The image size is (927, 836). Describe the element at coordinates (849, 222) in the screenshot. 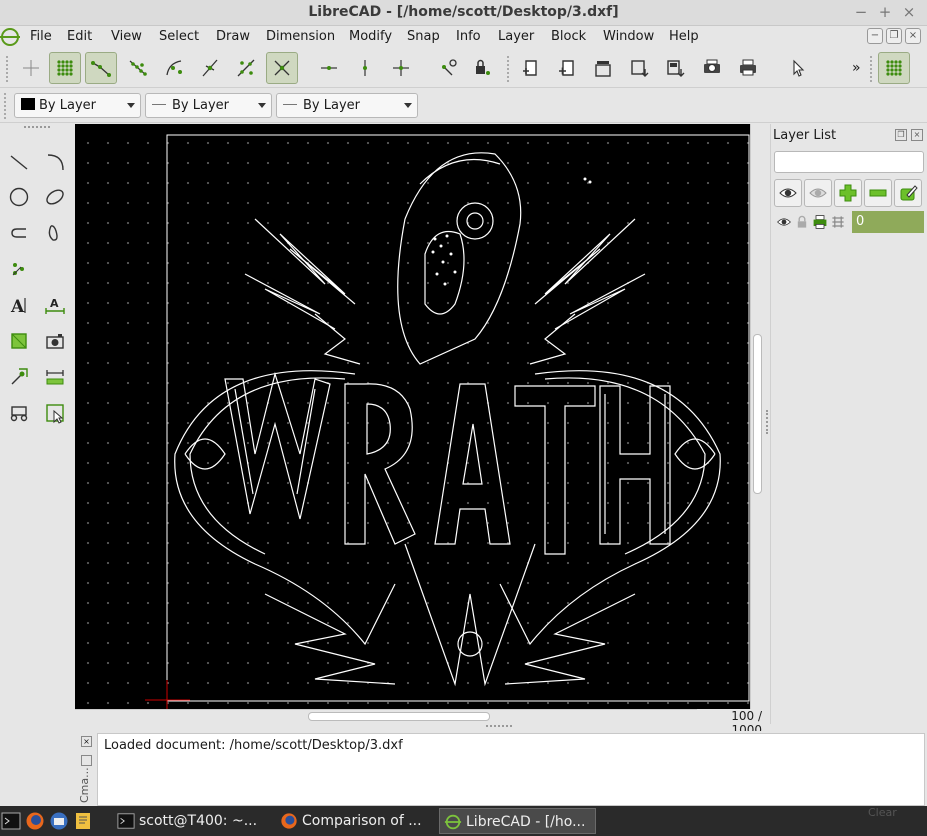

I see `layer-row: 0` at that location.